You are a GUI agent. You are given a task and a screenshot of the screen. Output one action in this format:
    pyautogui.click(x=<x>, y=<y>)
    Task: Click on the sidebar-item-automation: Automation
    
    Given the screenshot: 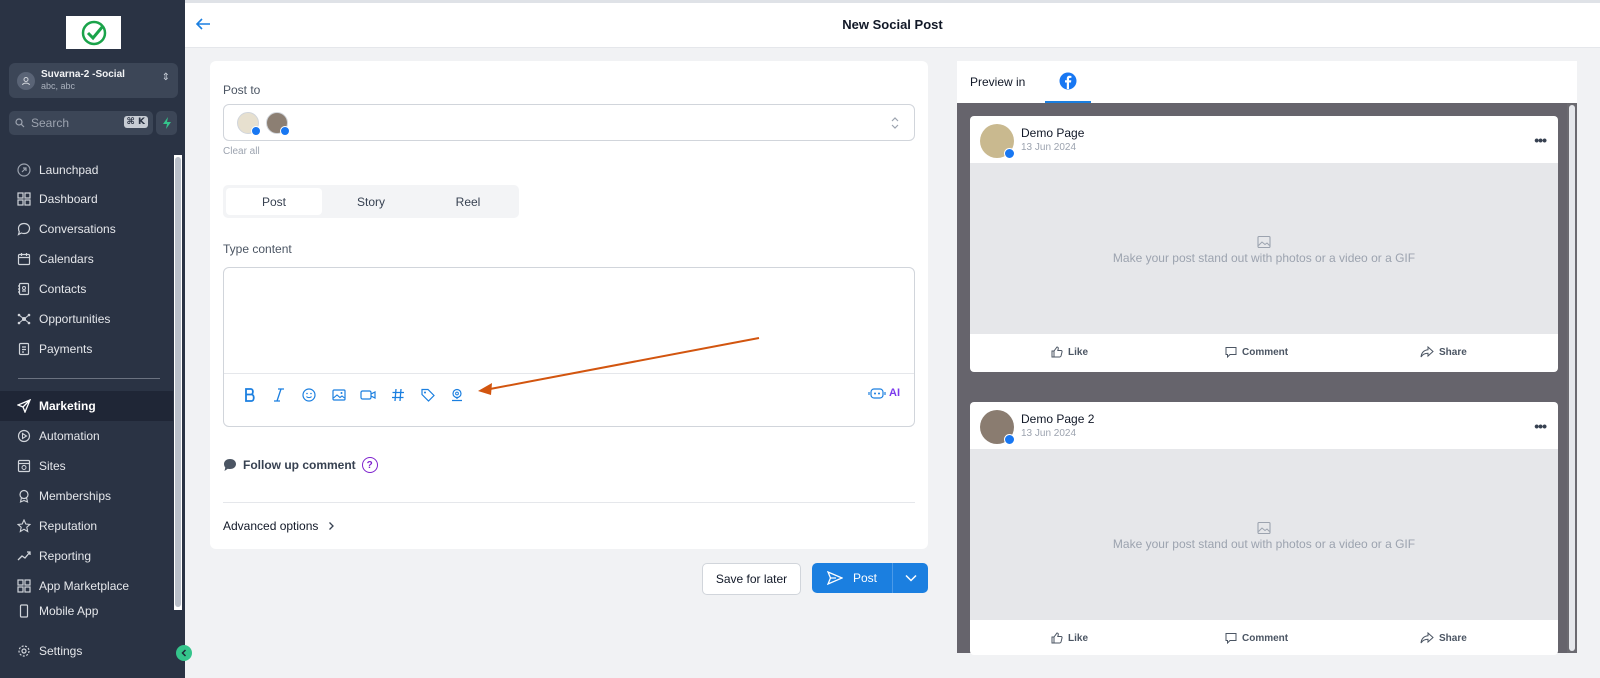 What is the action you would take?
    pyautogui.click(x=86, y=436)
    